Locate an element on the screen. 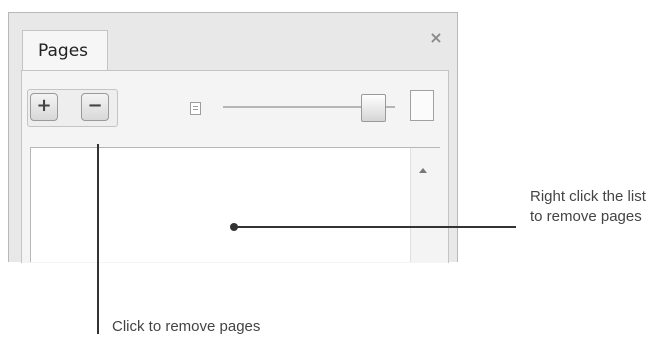 The width and height of the screenshot is (658, 360). bottom-annotation: Click to remove pages is located at coordinates (186, 326).